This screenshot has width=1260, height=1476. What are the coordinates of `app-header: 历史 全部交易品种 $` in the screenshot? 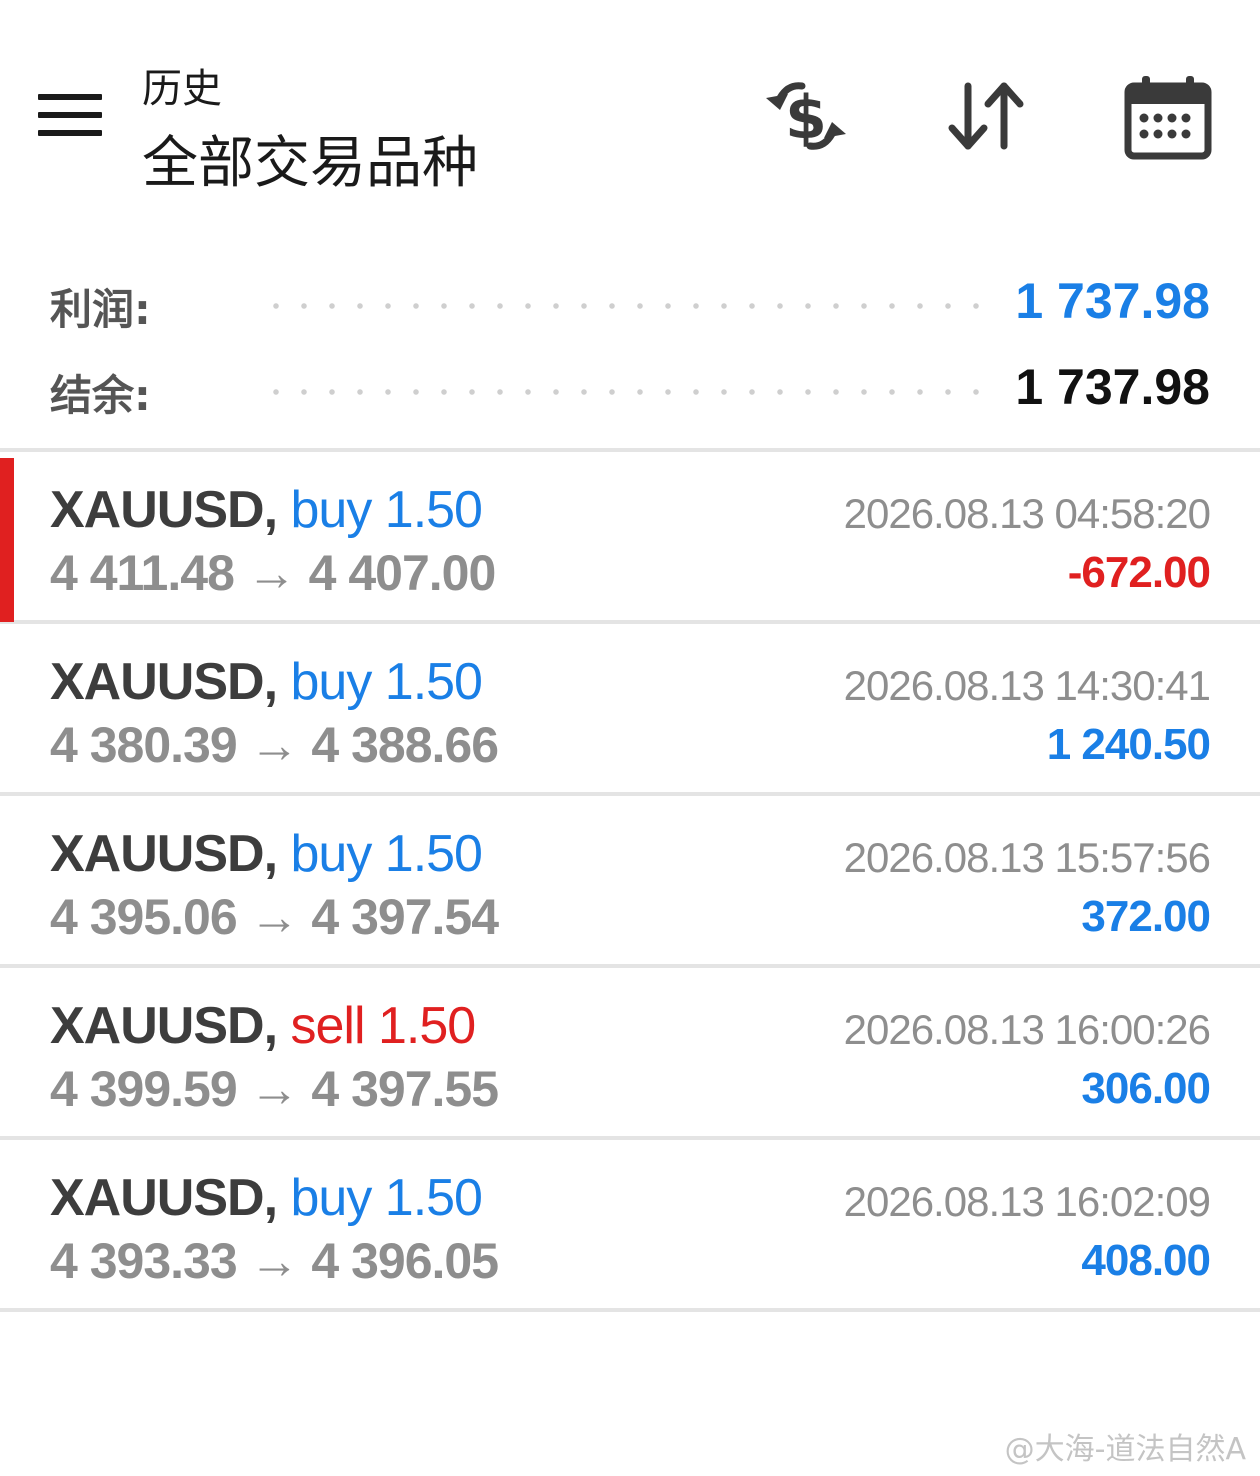 It's located at (630, 110).